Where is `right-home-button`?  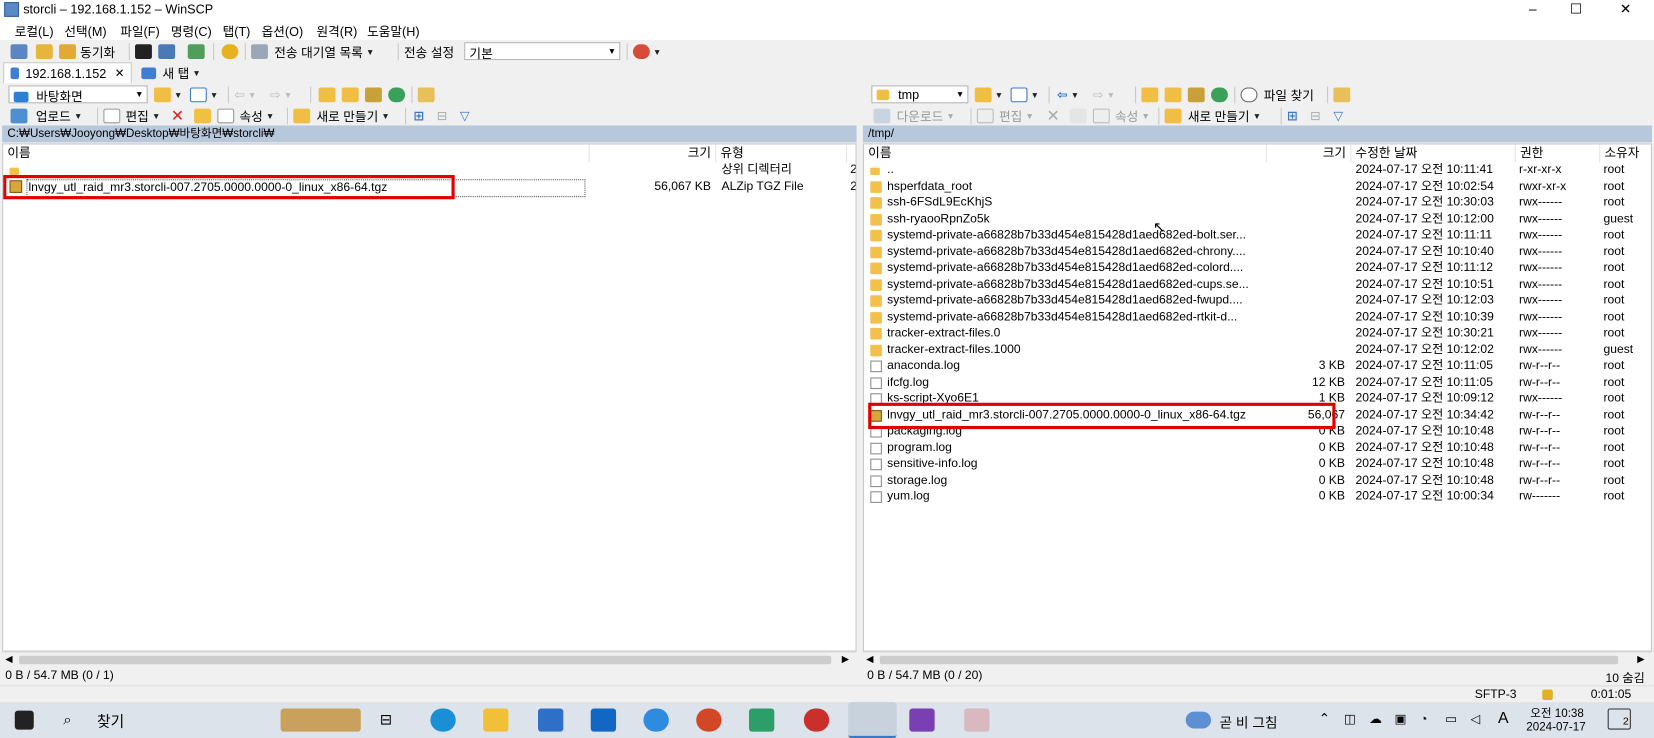
right-home-button is located at coordinates (1196, 94).